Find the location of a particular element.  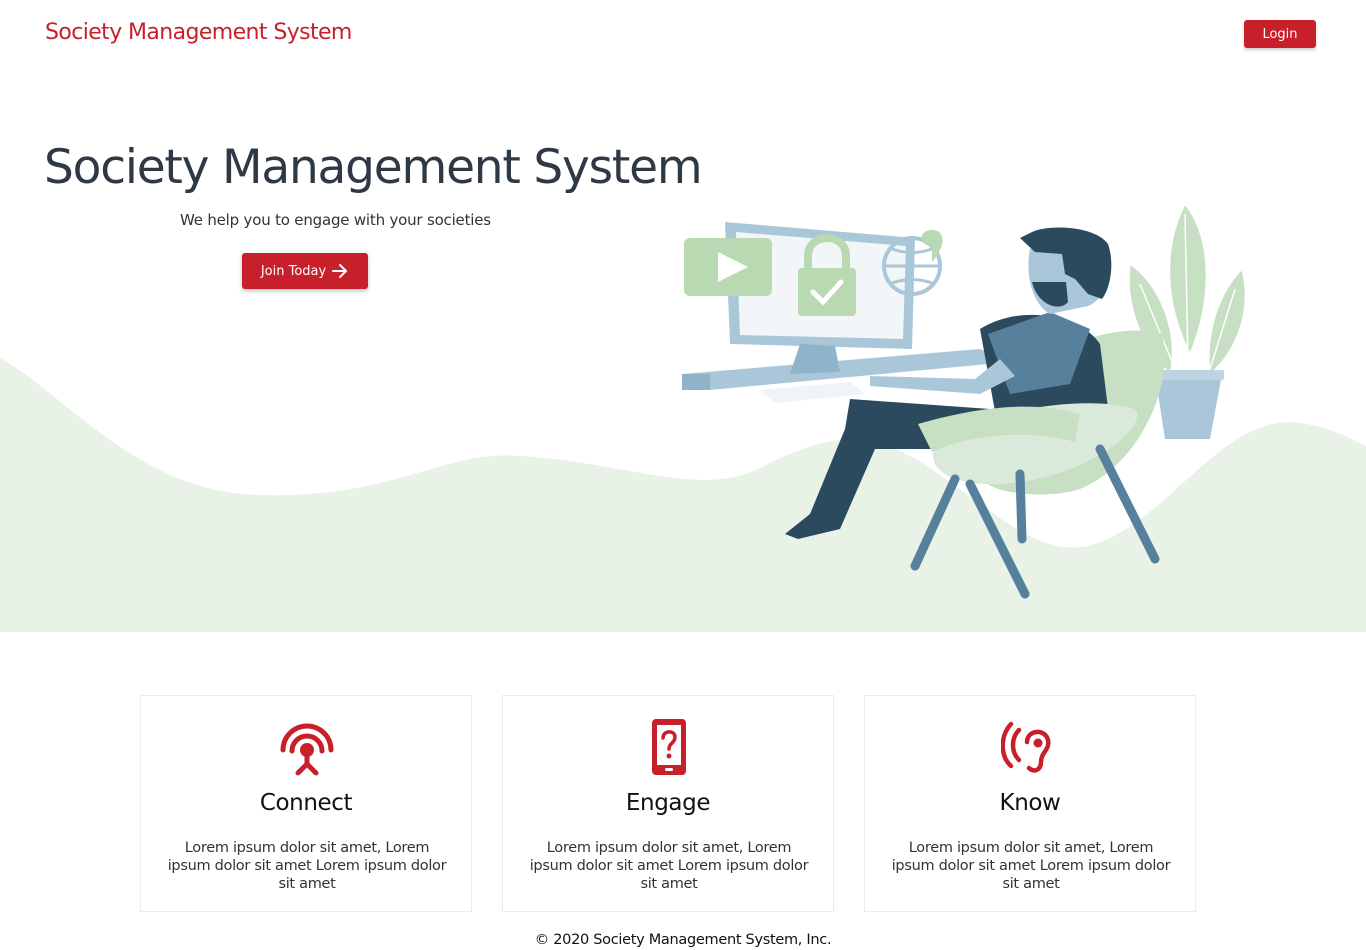

feature-title: Know is located at coordinates (1030, 803).